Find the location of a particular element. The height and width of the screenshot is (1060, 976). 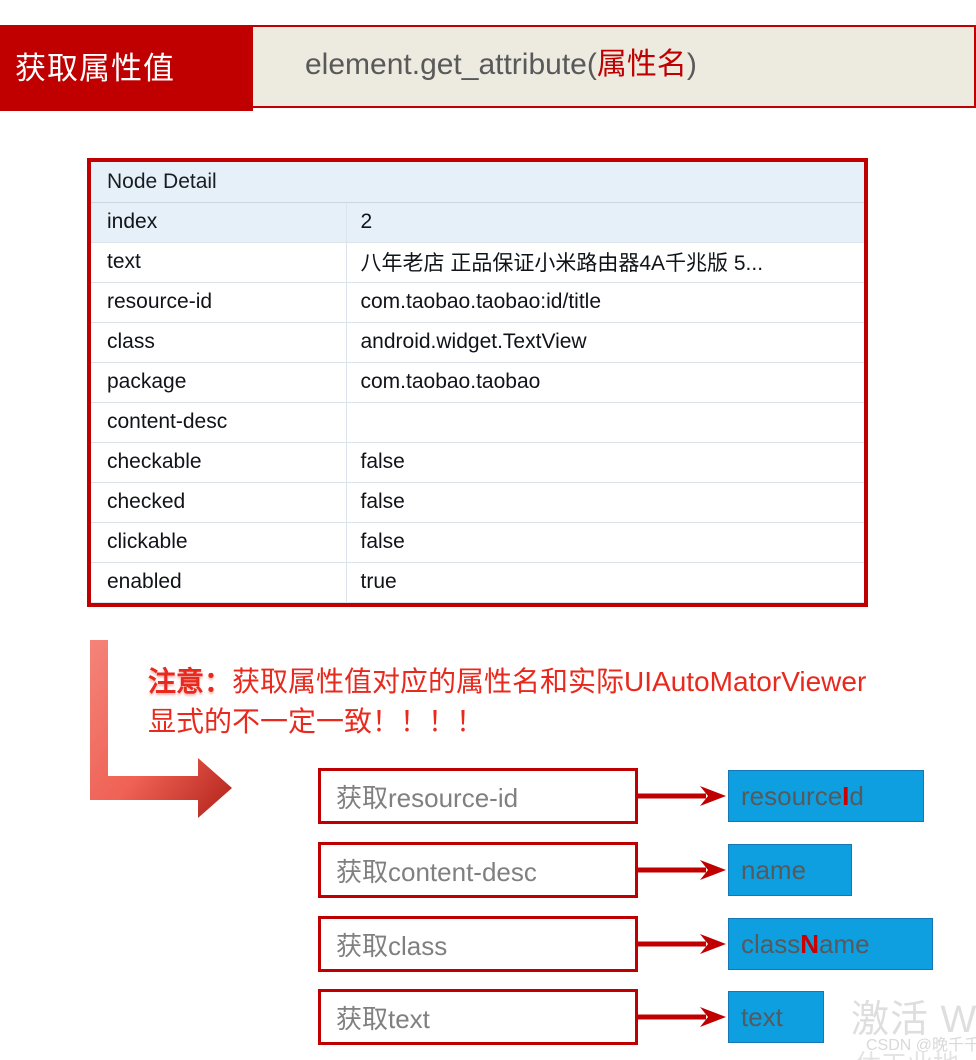

windows-activation-watermark-sub: 休工业地 is located at coordinates (907, 1052).